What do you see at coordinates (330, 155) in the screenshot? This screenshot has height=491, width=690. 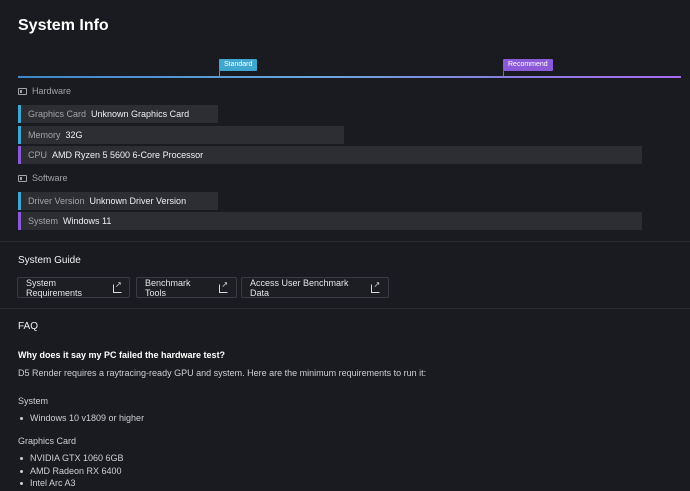 I see `cpu-row: CPU AMD Ryzen 5 5600 6-Core Processor` at bounding box center [330, 155].